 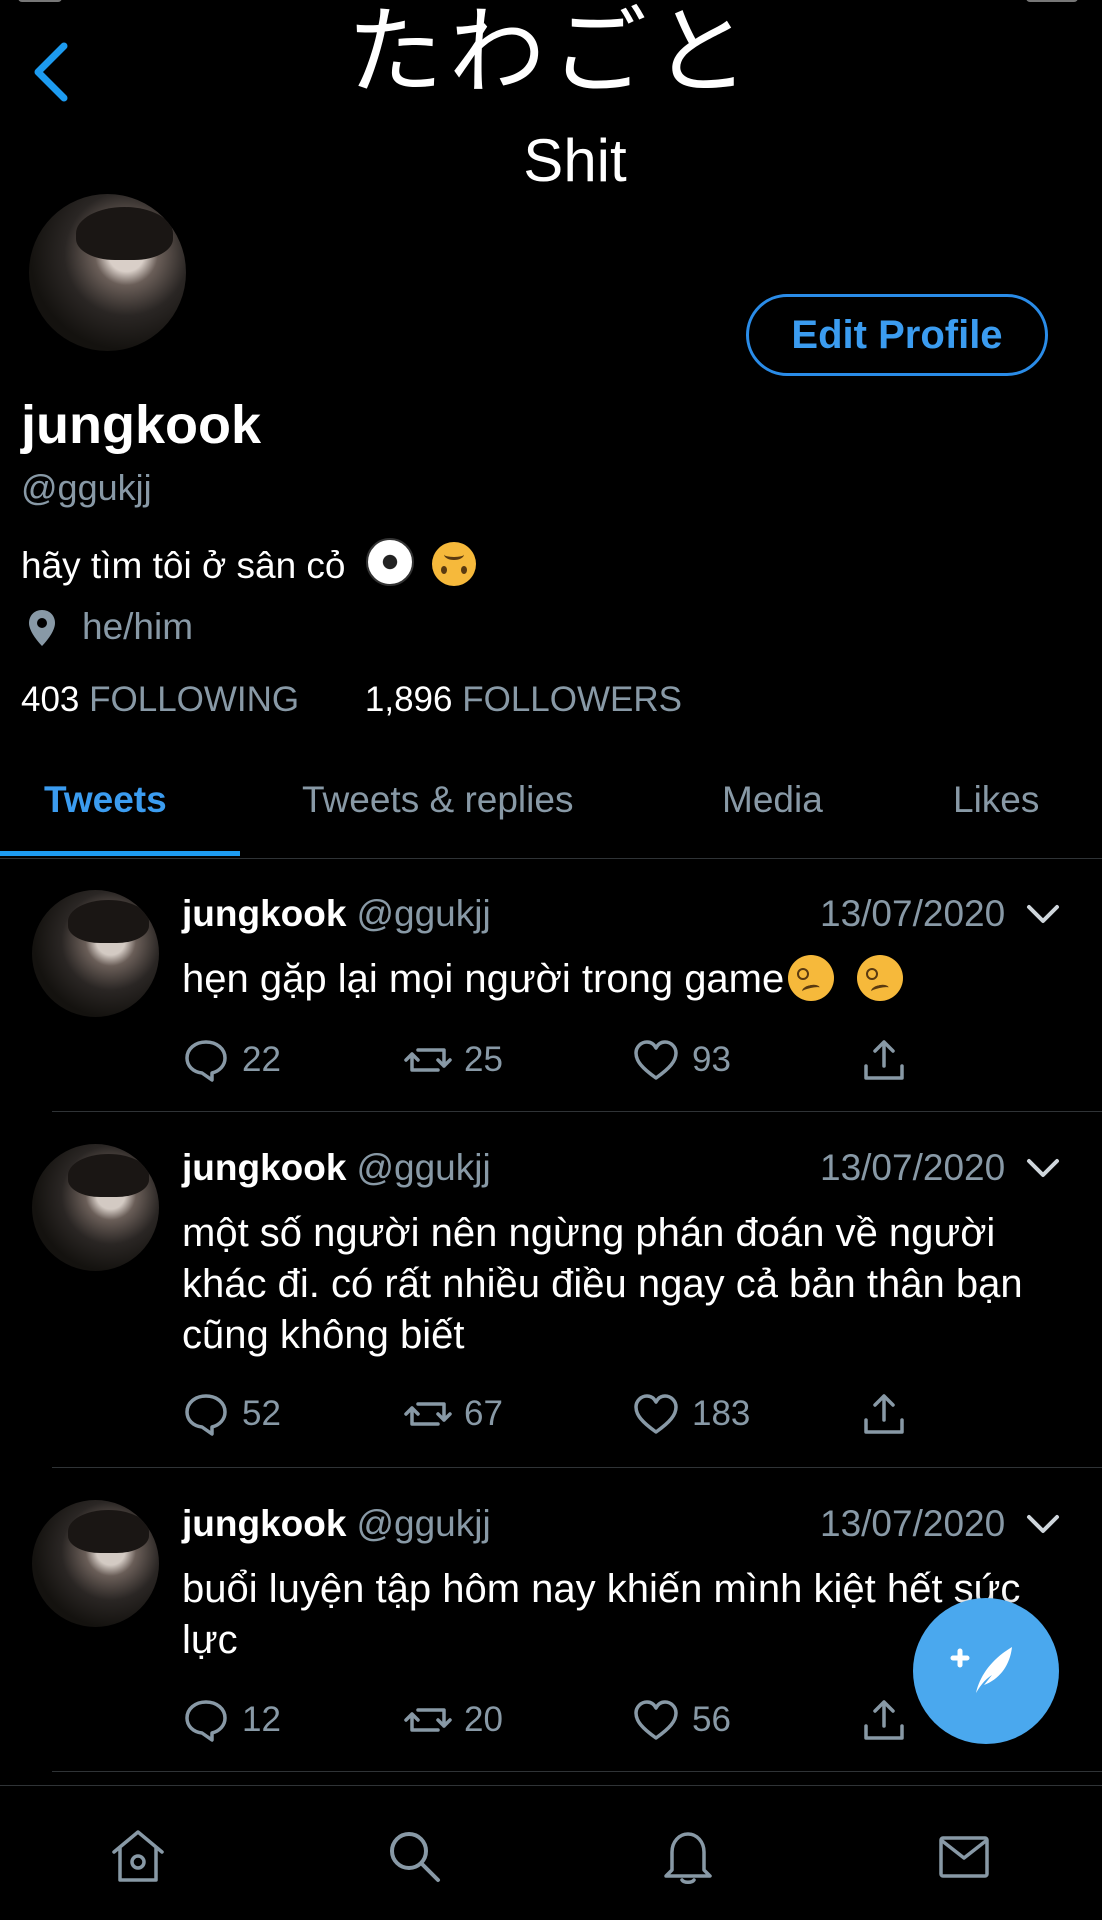 I want to click on tweet-actions: 22 25 93, so click(x=622, y=1060).